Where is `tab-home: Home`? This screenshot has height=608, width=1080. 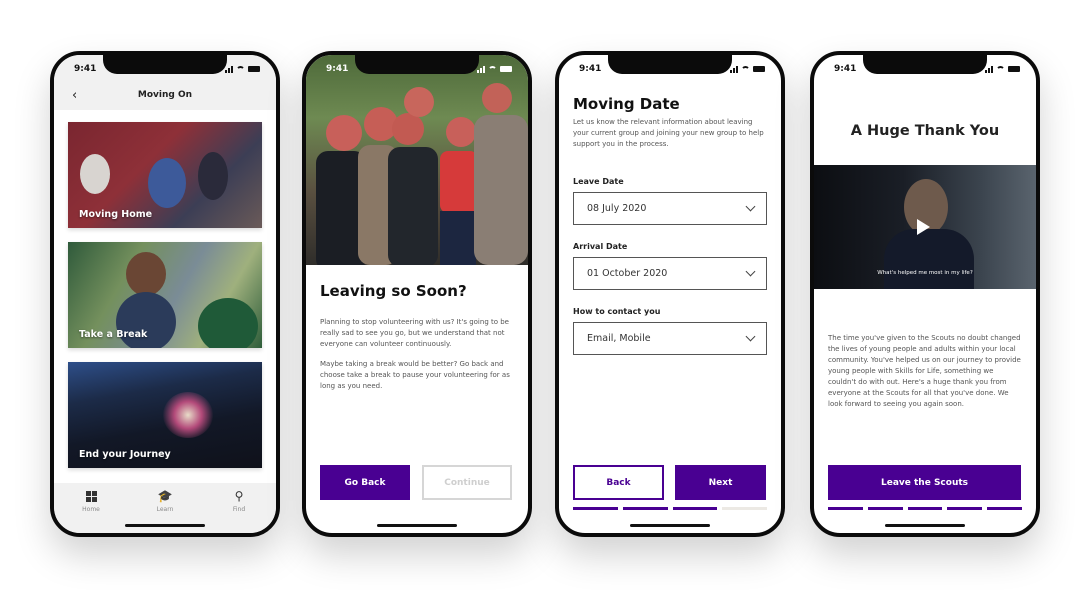 tab-home: Home is located at coordinates (91, 511).